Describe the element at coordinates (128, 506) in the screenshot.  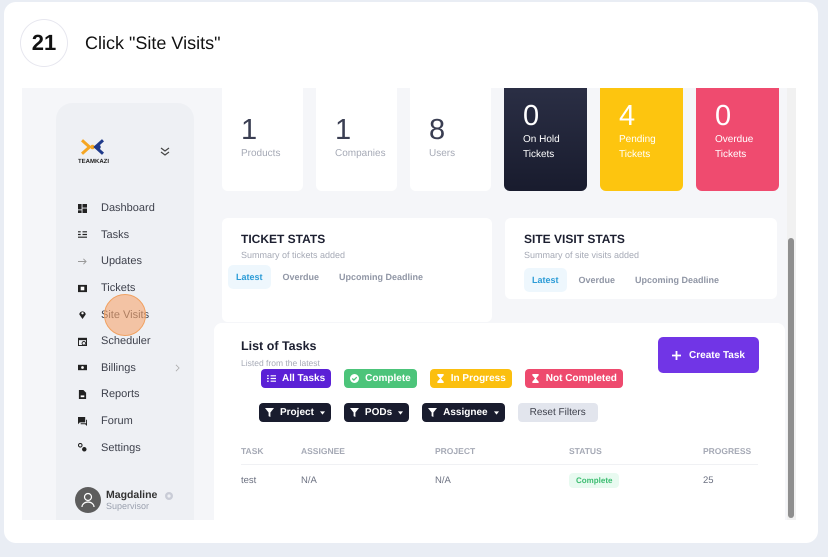
I see `user-role: Supervisor` at that location.